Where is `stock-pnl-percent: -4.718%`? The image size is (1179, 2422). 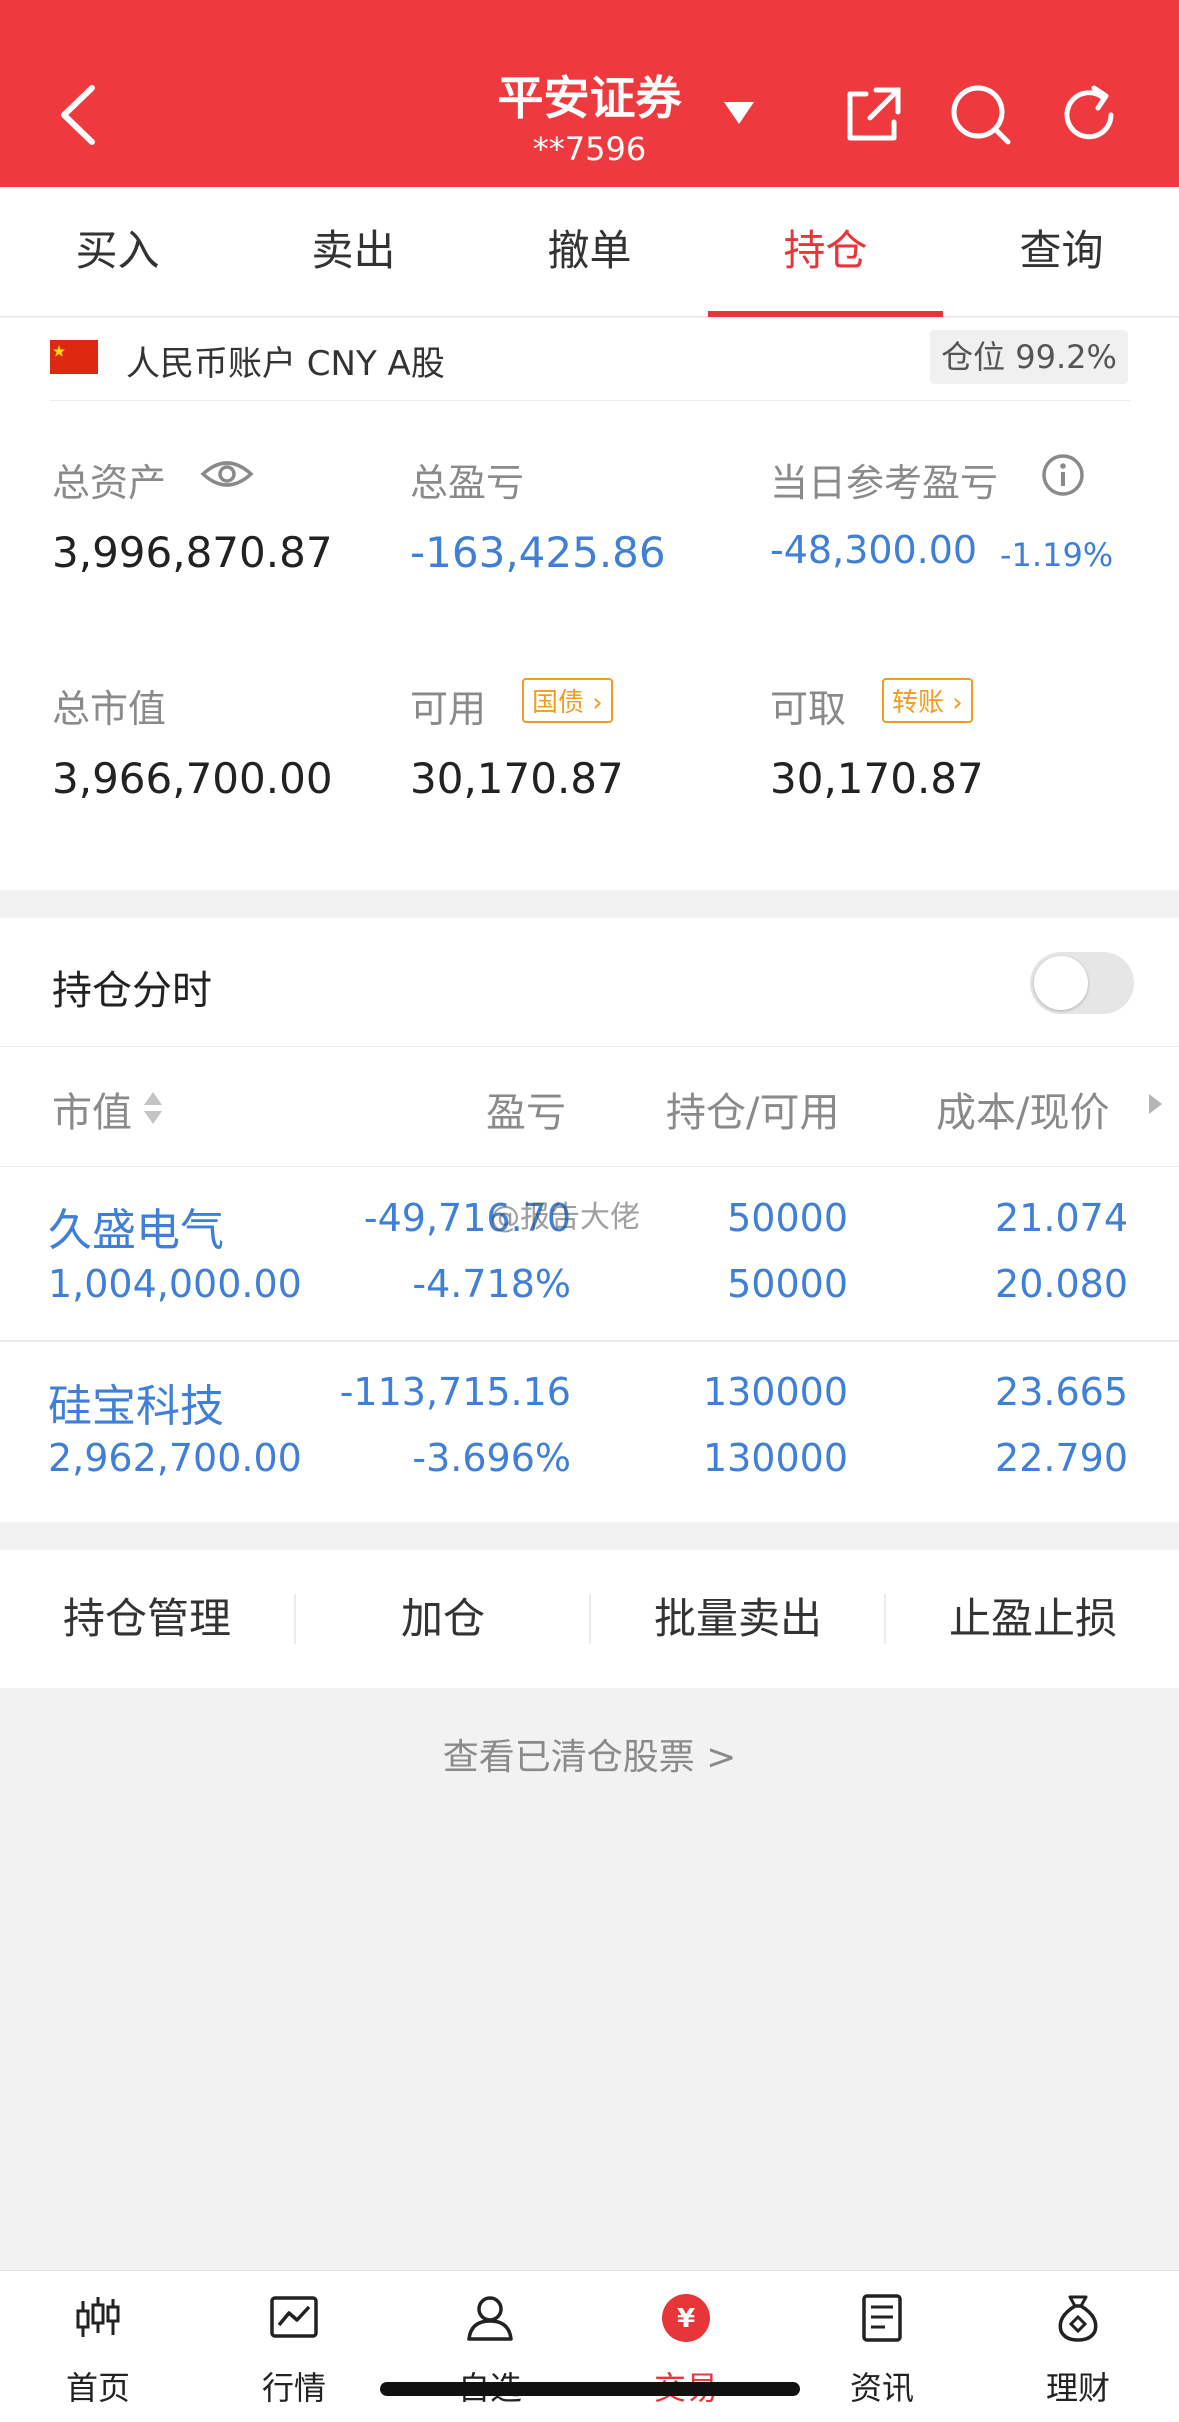 stock-pnl-percent: -4.718% is located at coordinates (491, 1284).